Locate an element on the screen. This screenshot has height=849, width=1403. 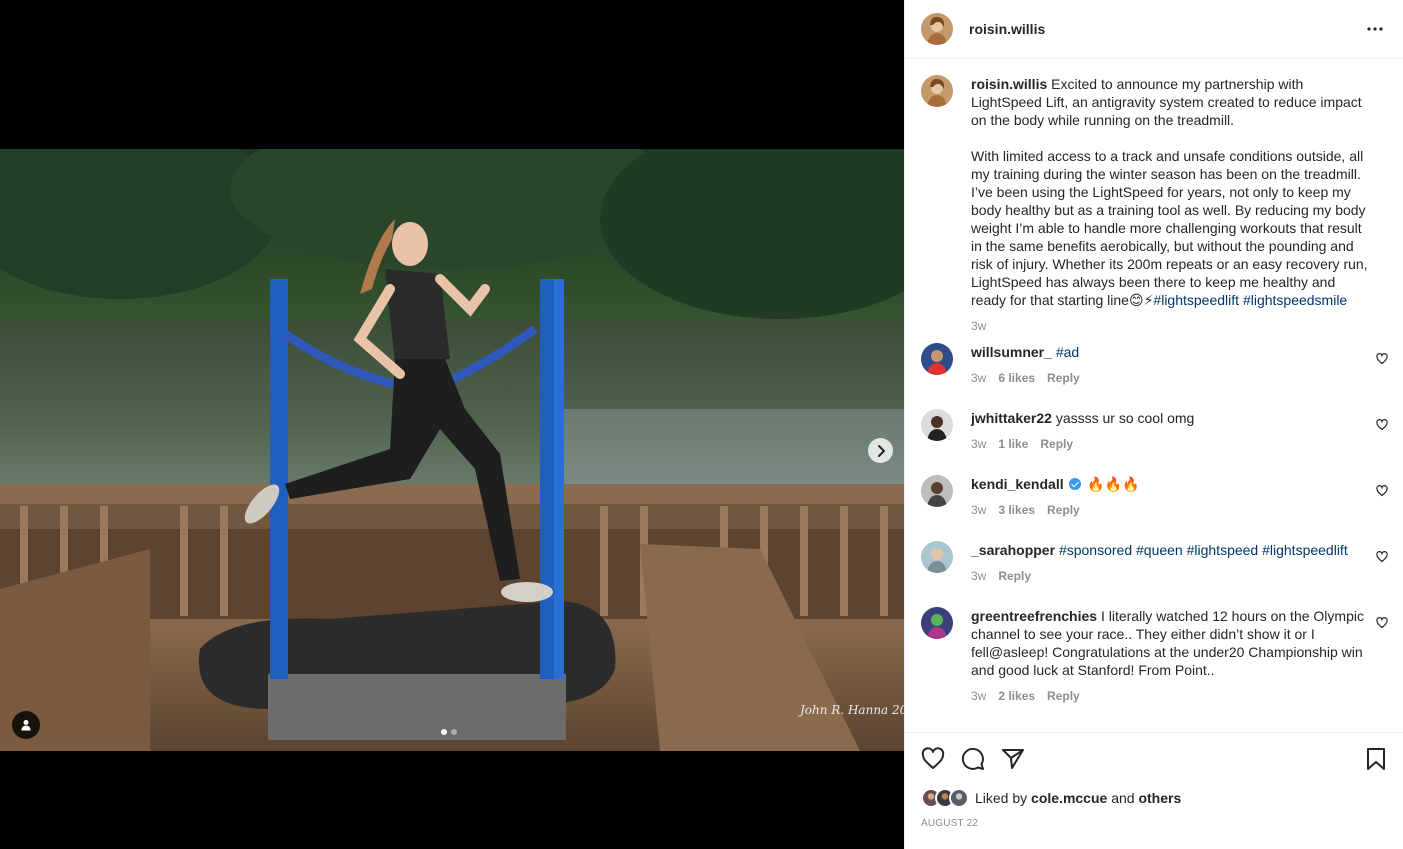
caption-time: 3w is located at coordinates (978, 326).